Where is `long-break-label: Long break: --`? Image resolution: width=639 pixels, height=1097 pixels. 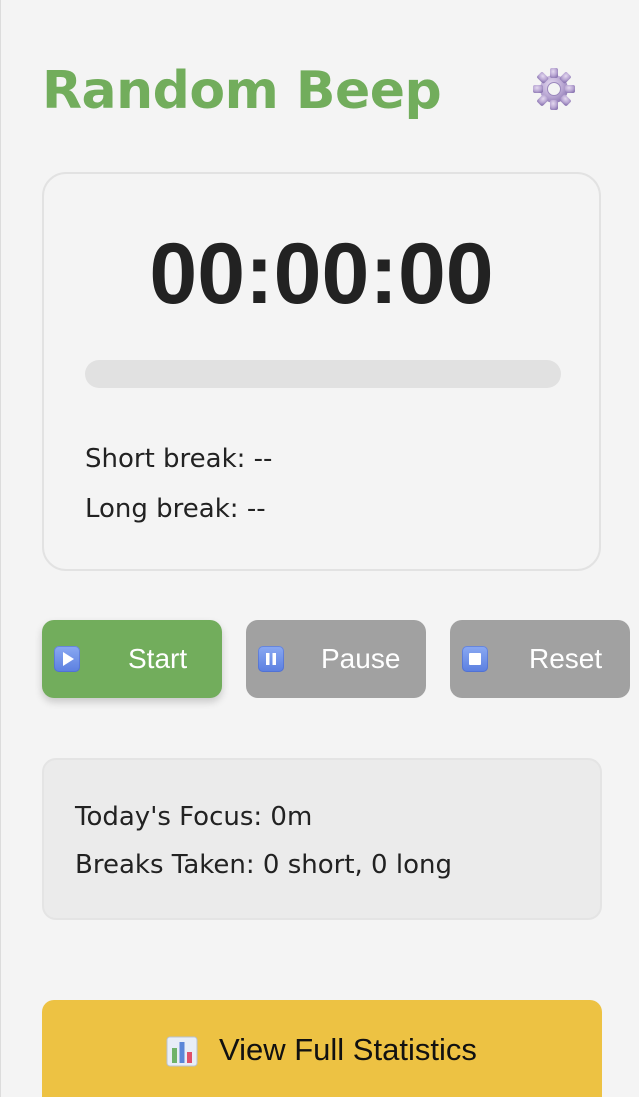 long-break-label: Long break: -- is located at coordinates (175, 509).